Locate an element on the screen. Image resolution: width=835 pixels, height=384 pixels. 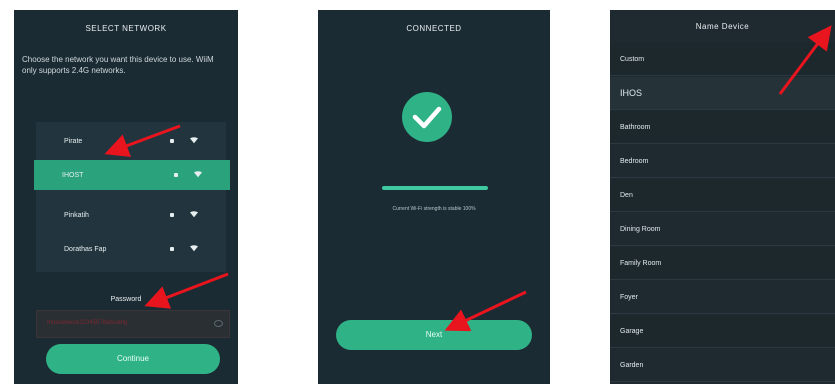
network-name: IHOST is located at coordinates (73, 175).